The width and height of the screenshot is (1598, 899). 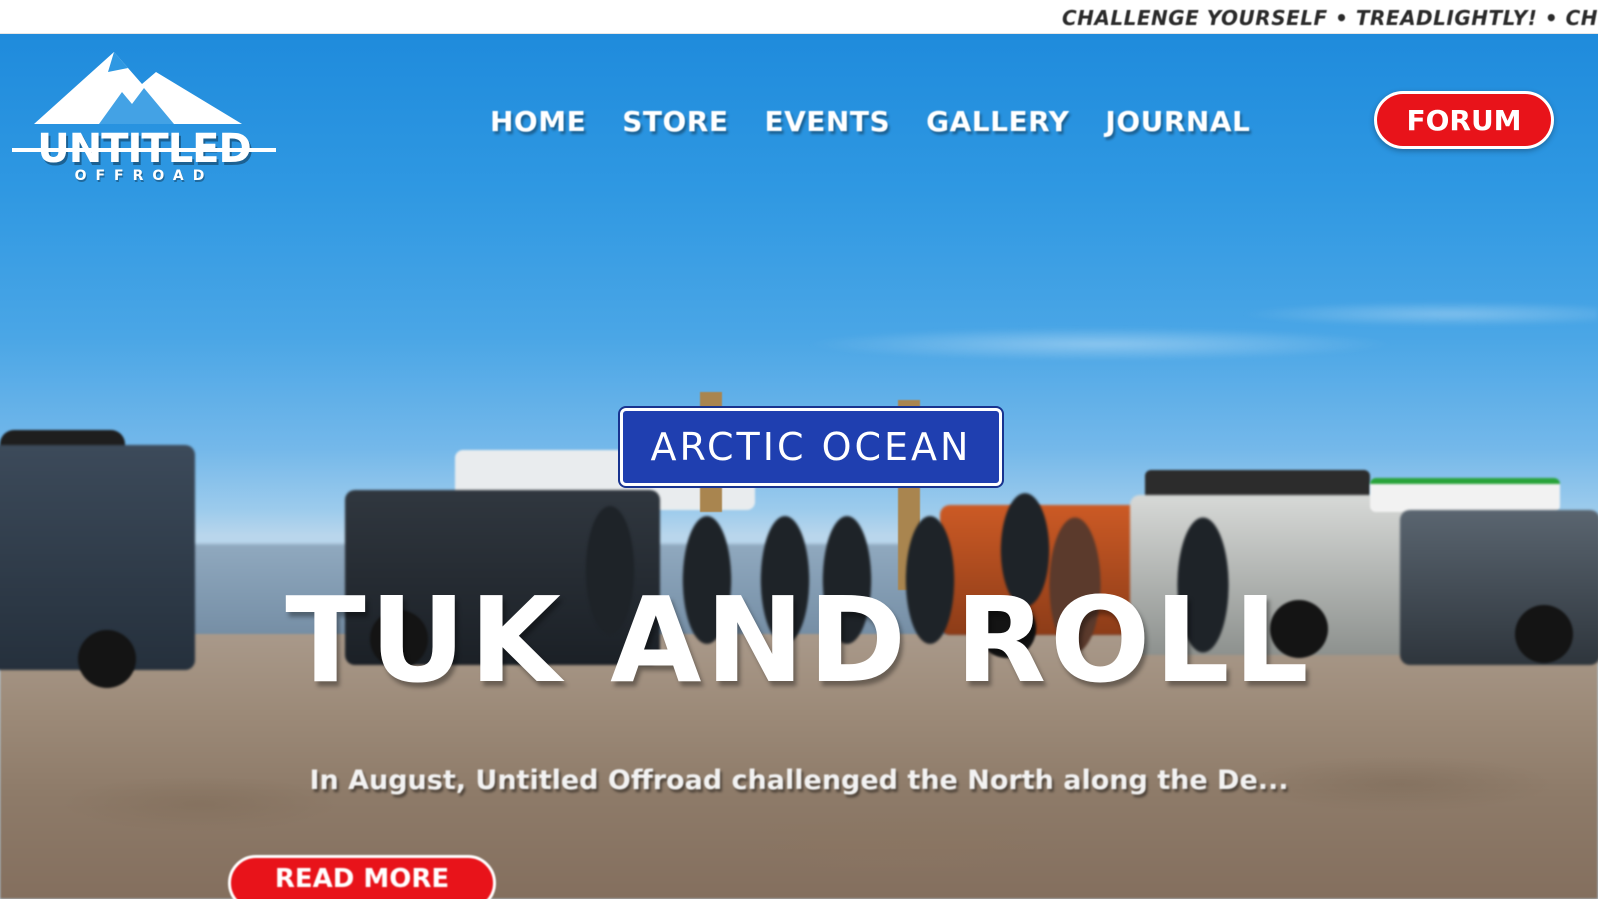 I want to click on sign-text: ARCTIC OCEAN, so click(x=811, y=447).